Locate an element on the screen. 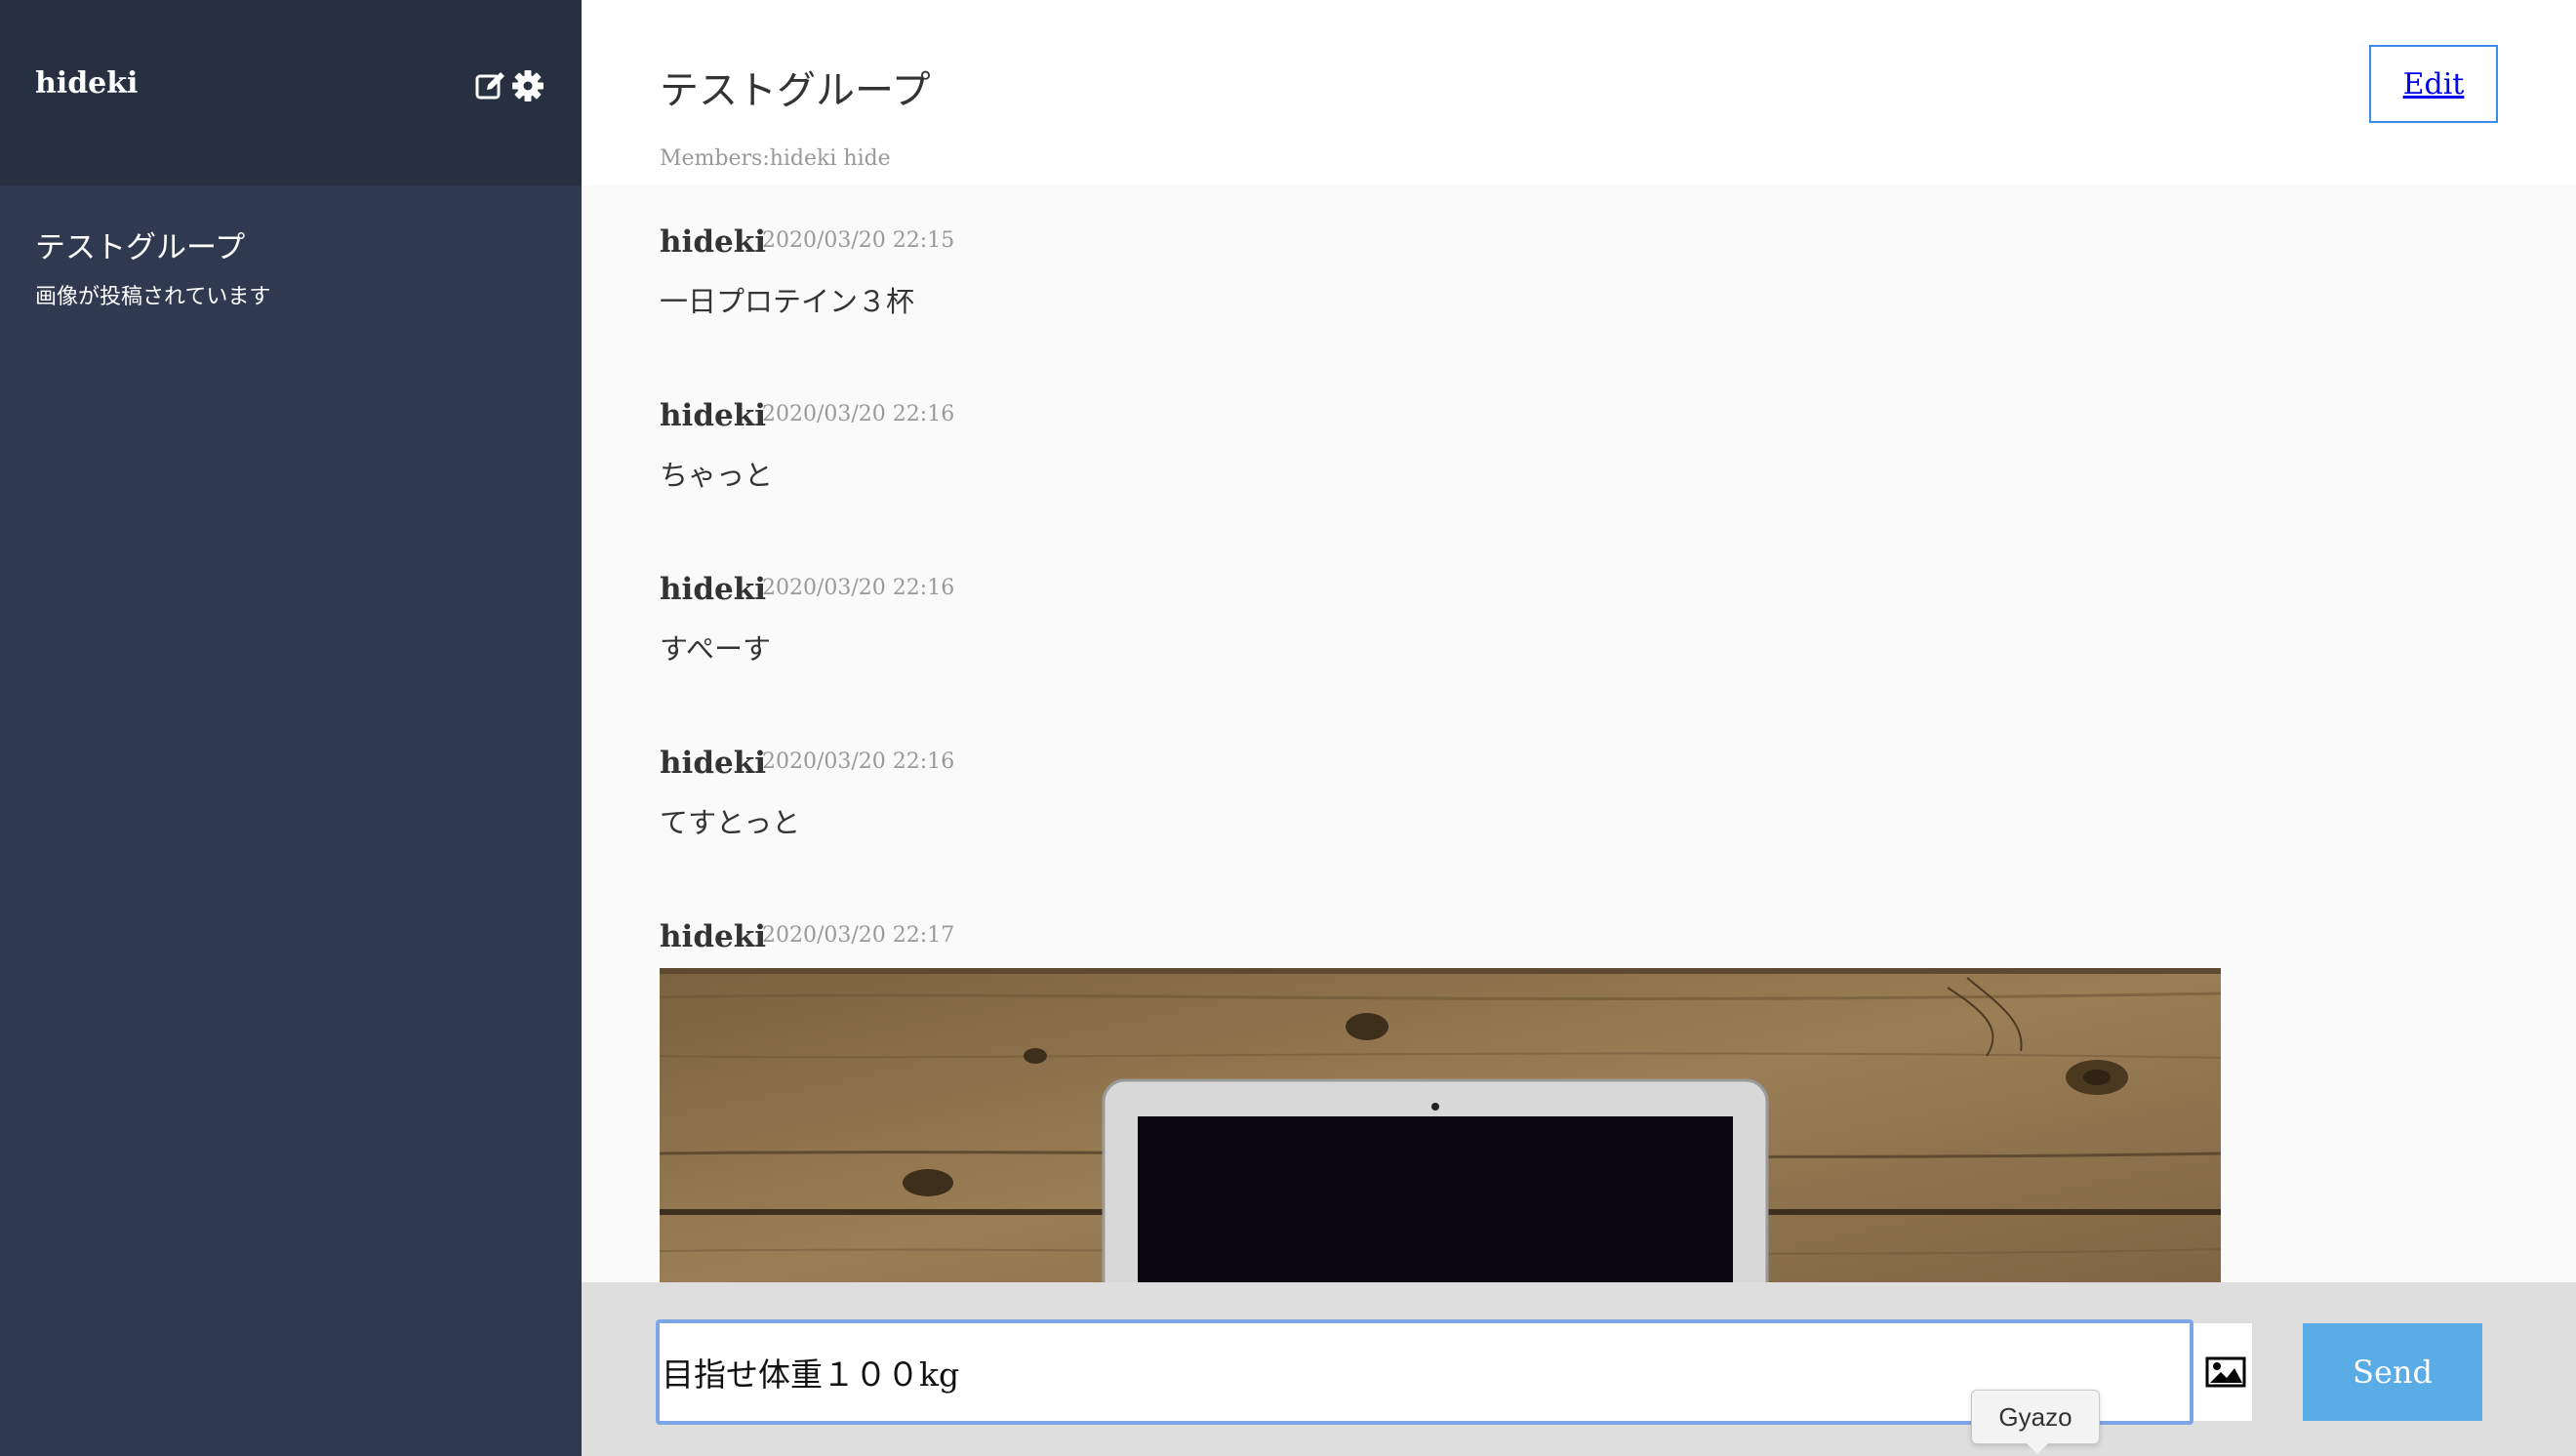 Image resolution: width=2576 pixels, height=1456 pixels. message-input is located at coordinates (1425, 1372).